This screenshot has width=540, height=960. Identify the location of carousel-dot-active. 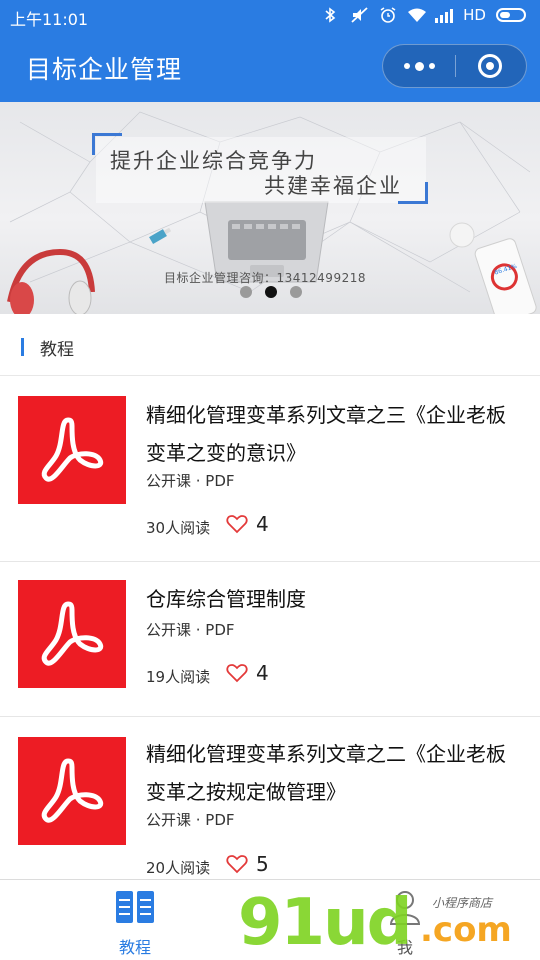
(271, 292).